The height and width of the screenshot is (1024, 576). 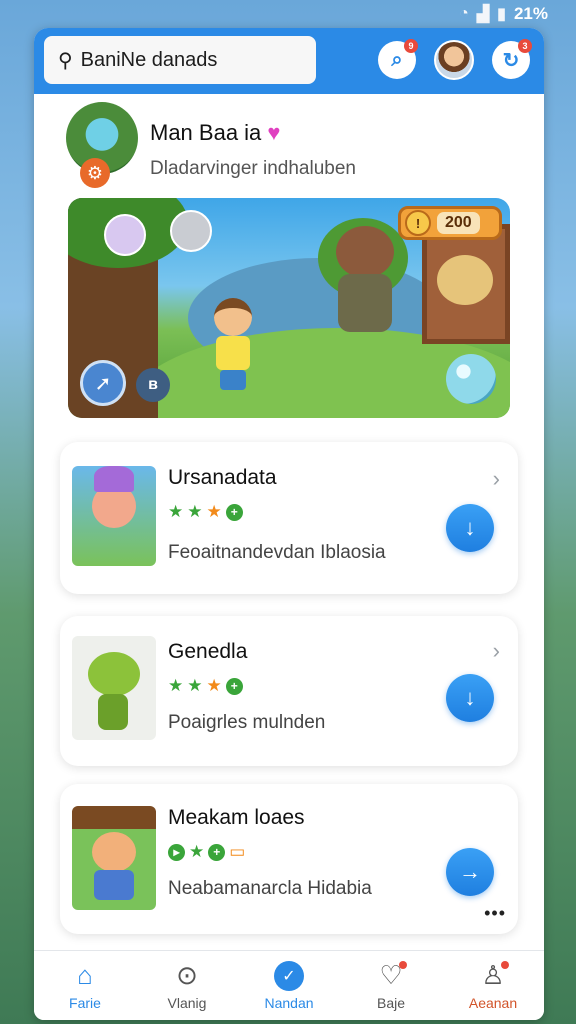 I want to click on notification-badge: 9, so click(x=411, y=46).